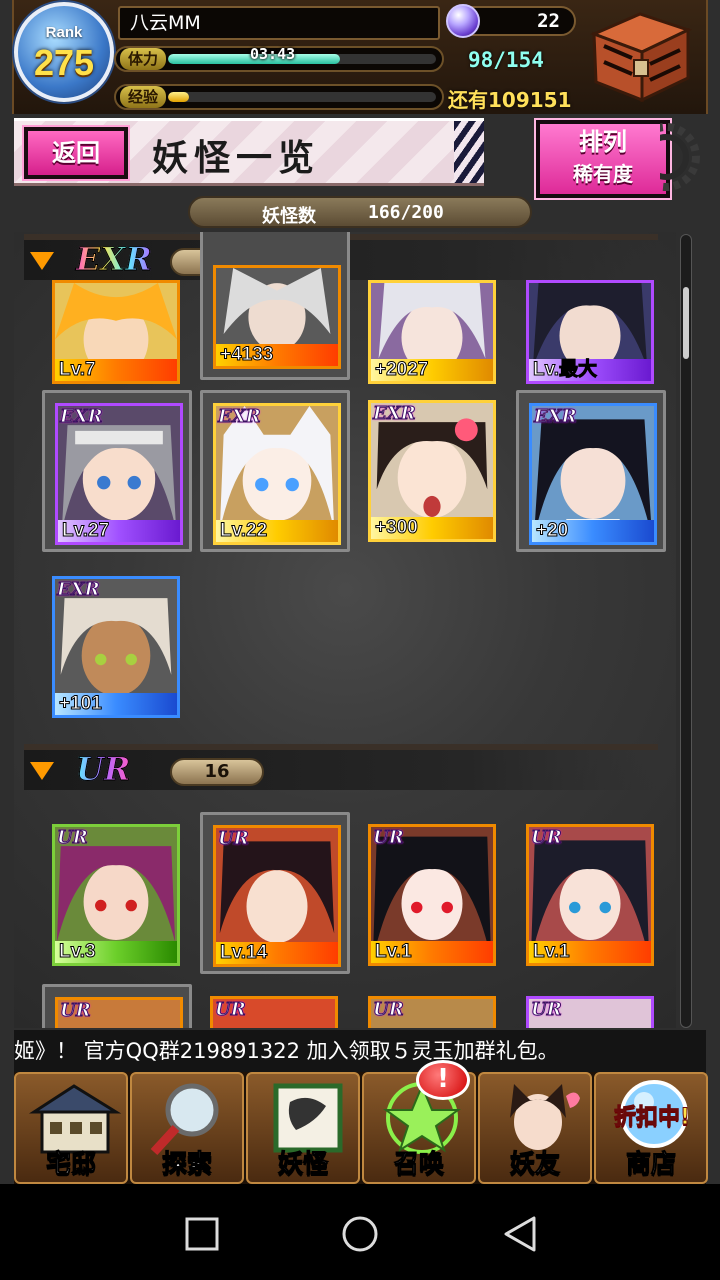 The image size is (720, 1280). What do you see at coordinates (433, 323) in the screenshot?
I see `yokai-card: +2027` at bounding box center [433, 323].